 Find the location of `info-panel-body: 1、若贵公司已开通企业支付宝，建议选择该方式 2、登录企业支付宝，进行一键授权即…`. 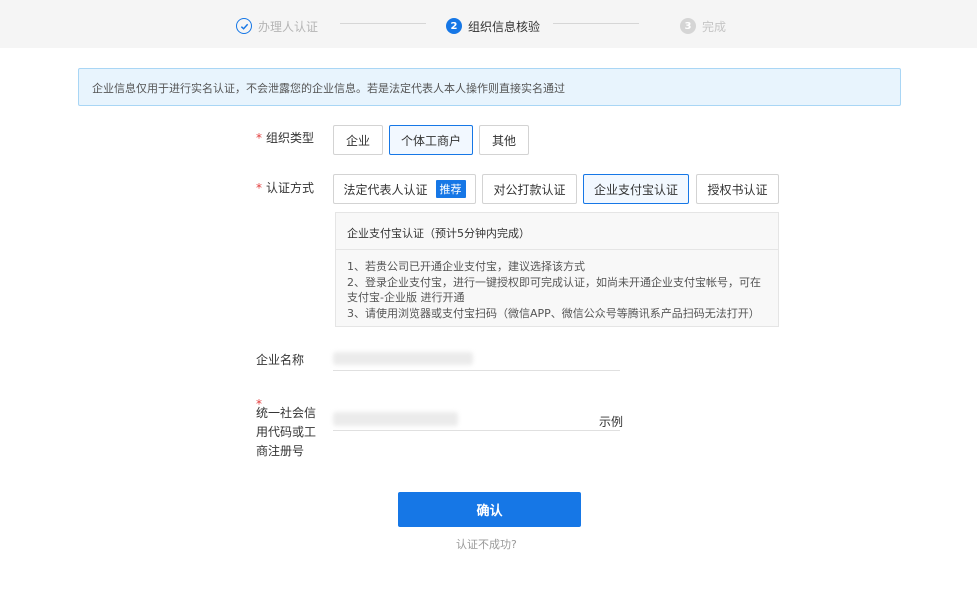

info-panel-body: 1、若贵公司已开通企业支付宝，建议选择该方式 2、登录企业支付宝，进行一键授权即… is located at coordinates (557, 290).